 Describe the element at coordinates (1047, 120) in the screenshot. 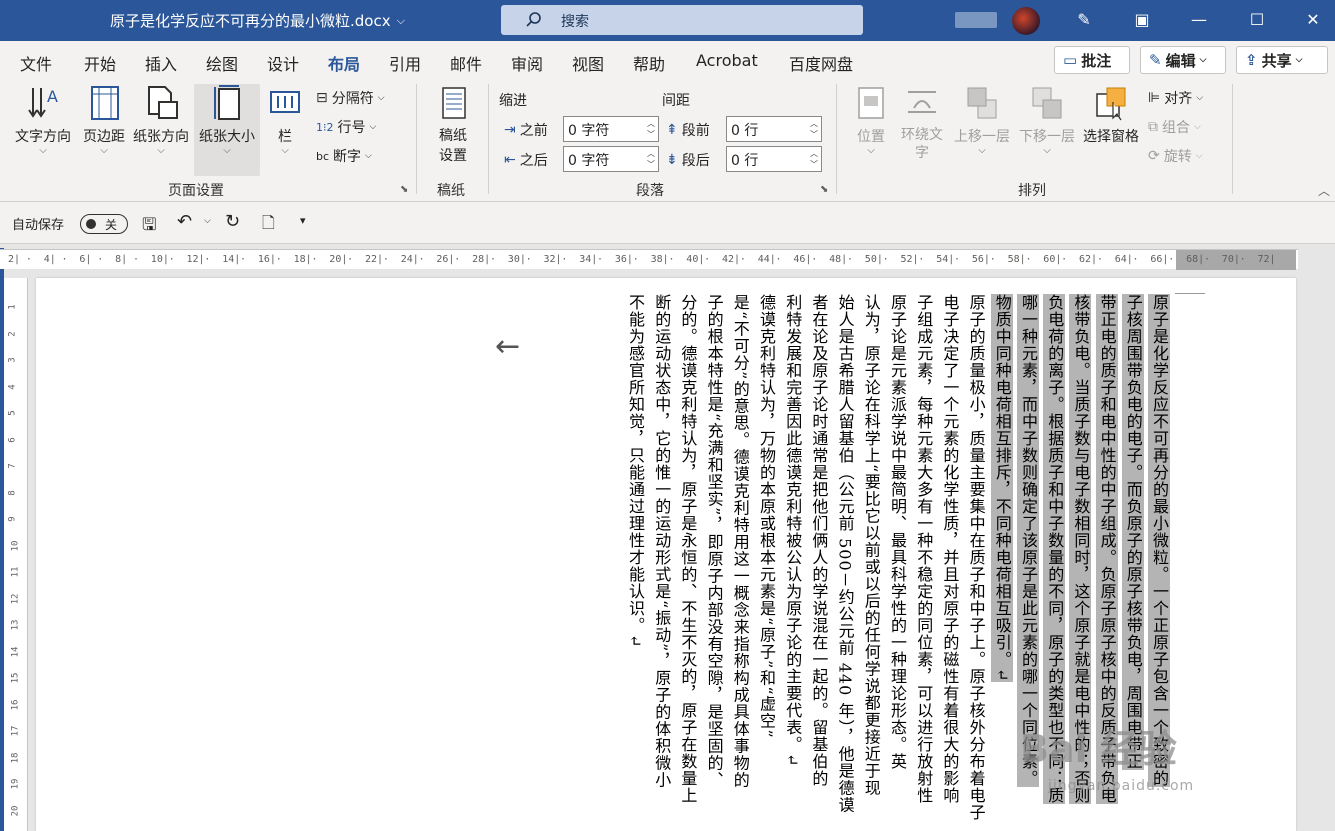

I see `send-backward-button: 下移一层 ⌵` at that location.